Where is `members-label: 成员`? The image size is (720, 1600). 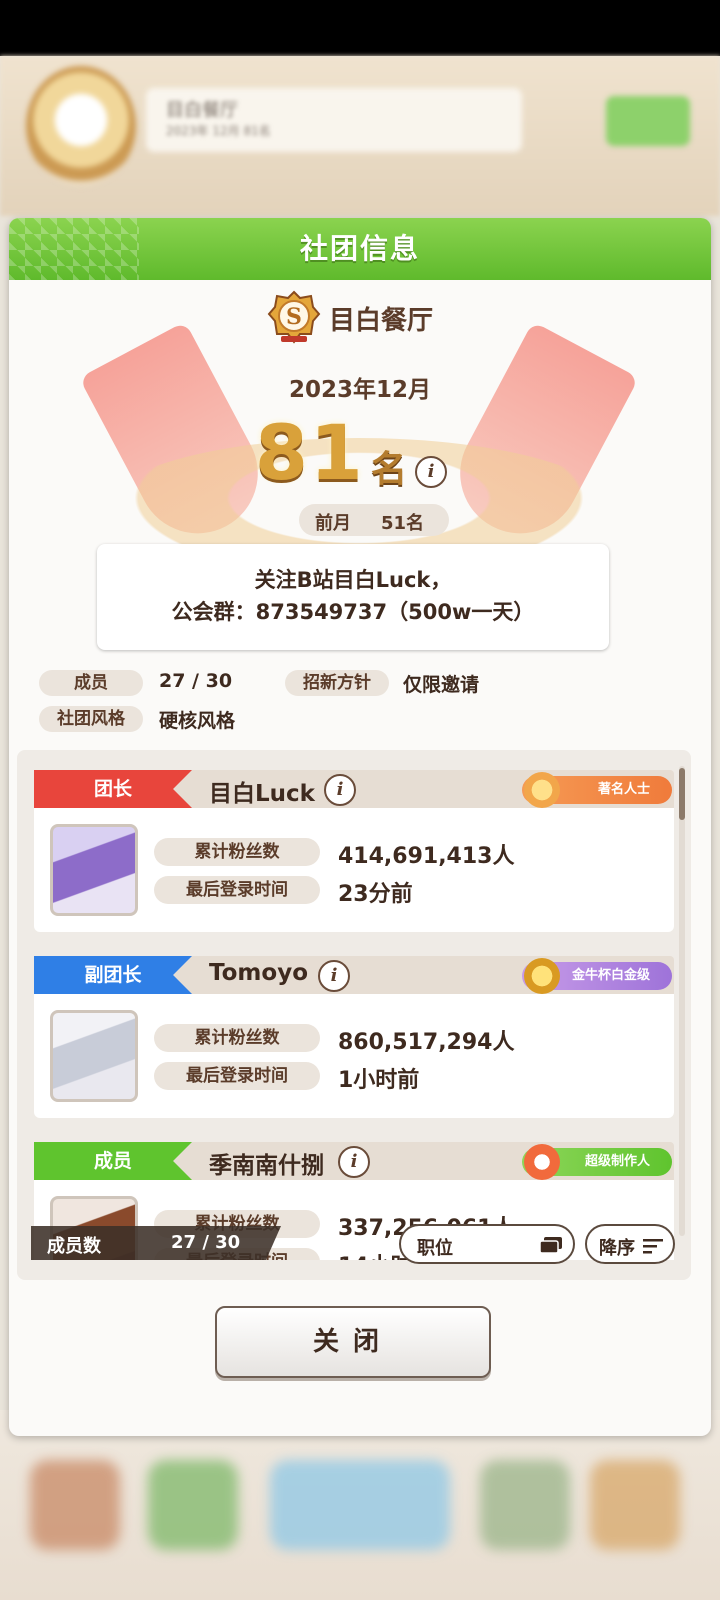 members-label: 成员 is located at coordinates (91, 683).